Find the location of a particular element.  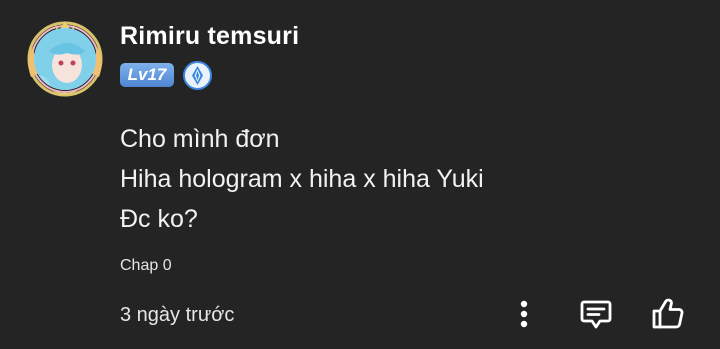

comment-line: Hiha hologram x hiha x hiha Yuki is located at coordinates (302, 179).